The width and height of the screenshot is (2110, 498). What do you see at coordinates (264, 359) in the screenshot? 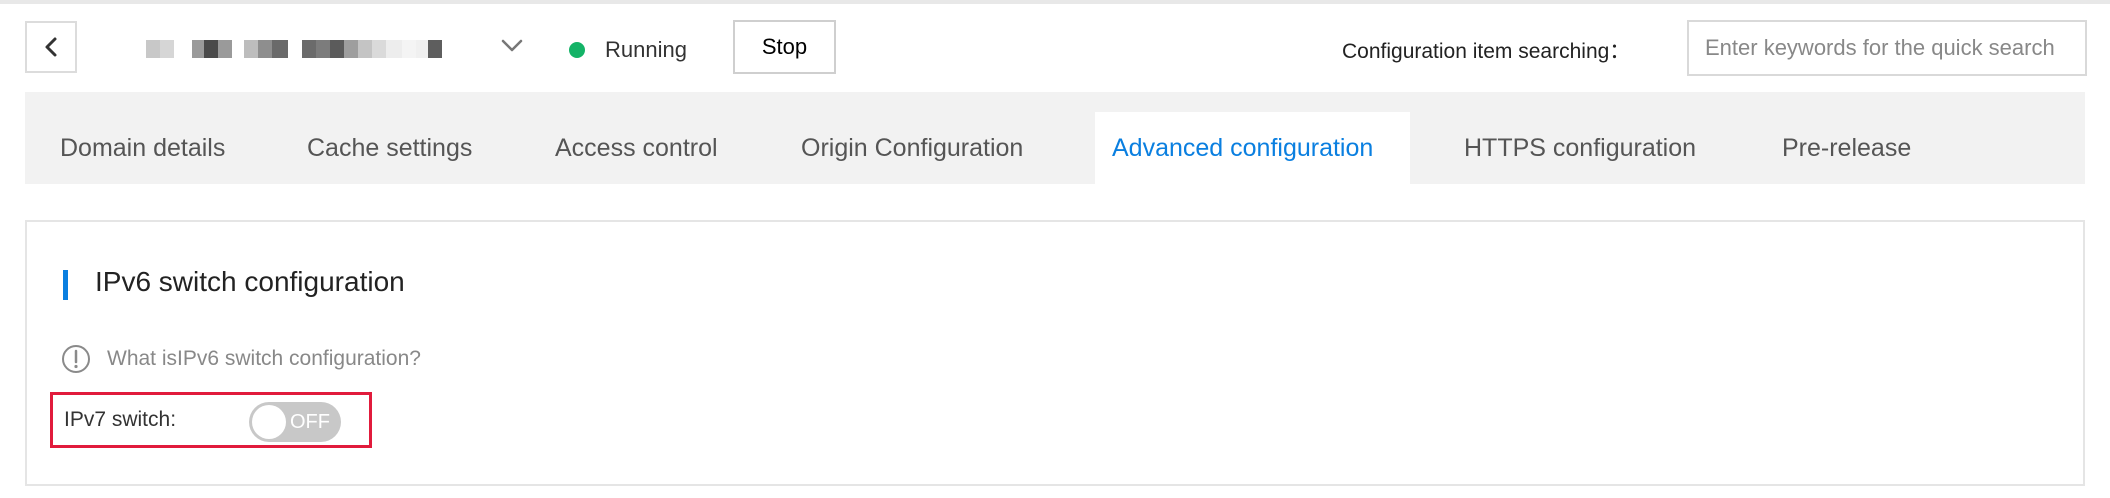
I see `help-link: What isIPv6 switch configuration?` at bounding box center [264, 359].